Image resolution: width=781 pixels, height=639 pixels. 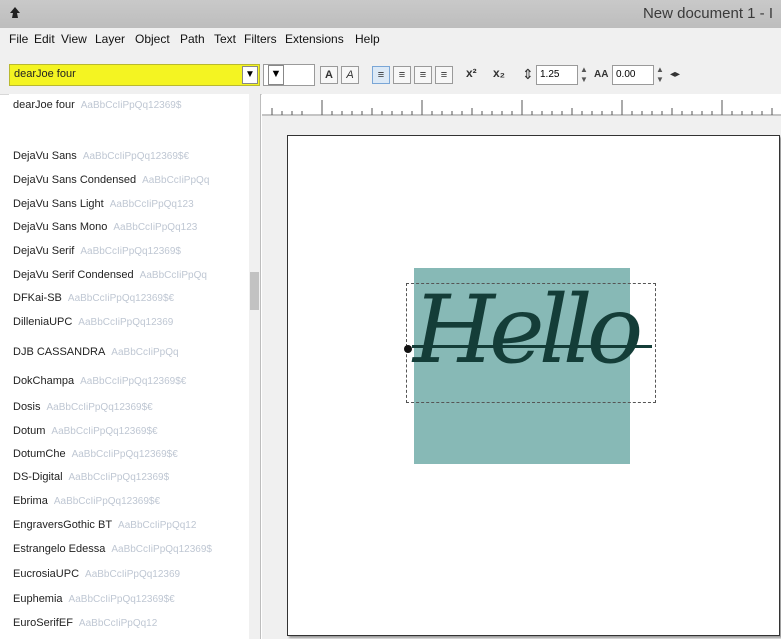 I want to click on letter-spacing-input: 0.00, so click(x=633, y=75).